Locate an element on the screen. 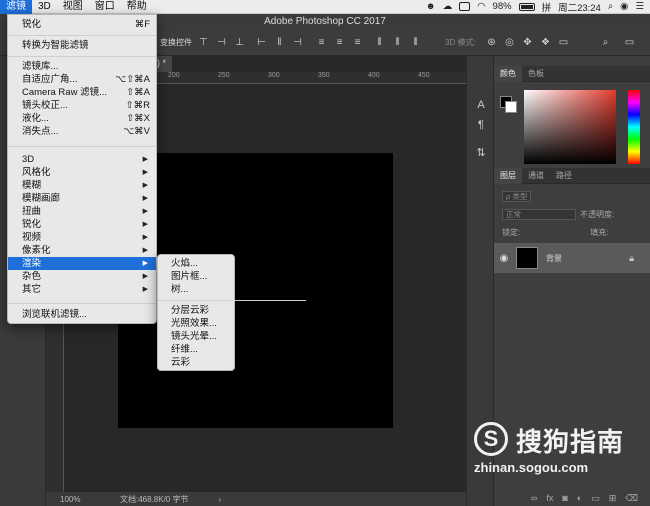  submenu-item-difference-clouds: 分层云彩 is located at coordinates (196, 310).